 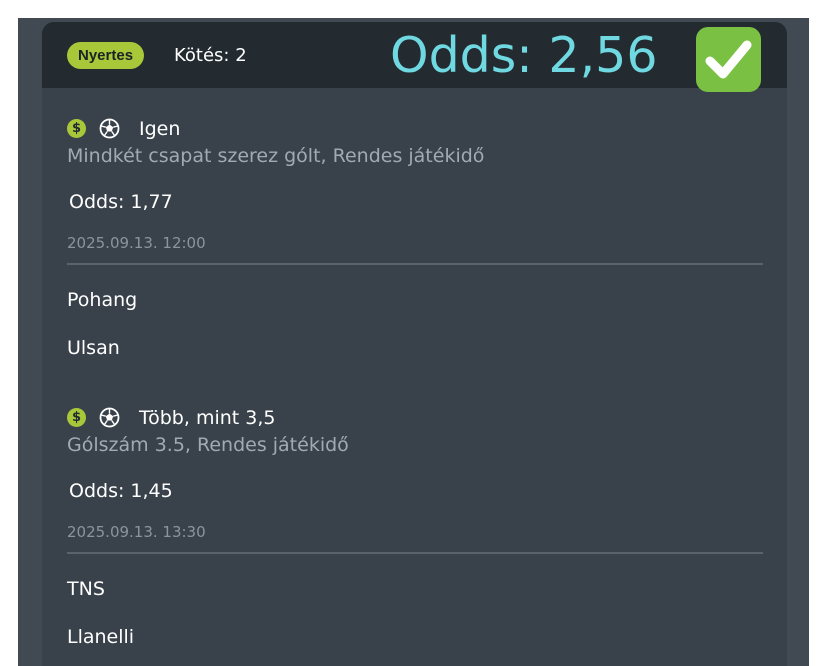 I want to click on selection-odds: Odds: 1,45, so click(x=121, y=491).